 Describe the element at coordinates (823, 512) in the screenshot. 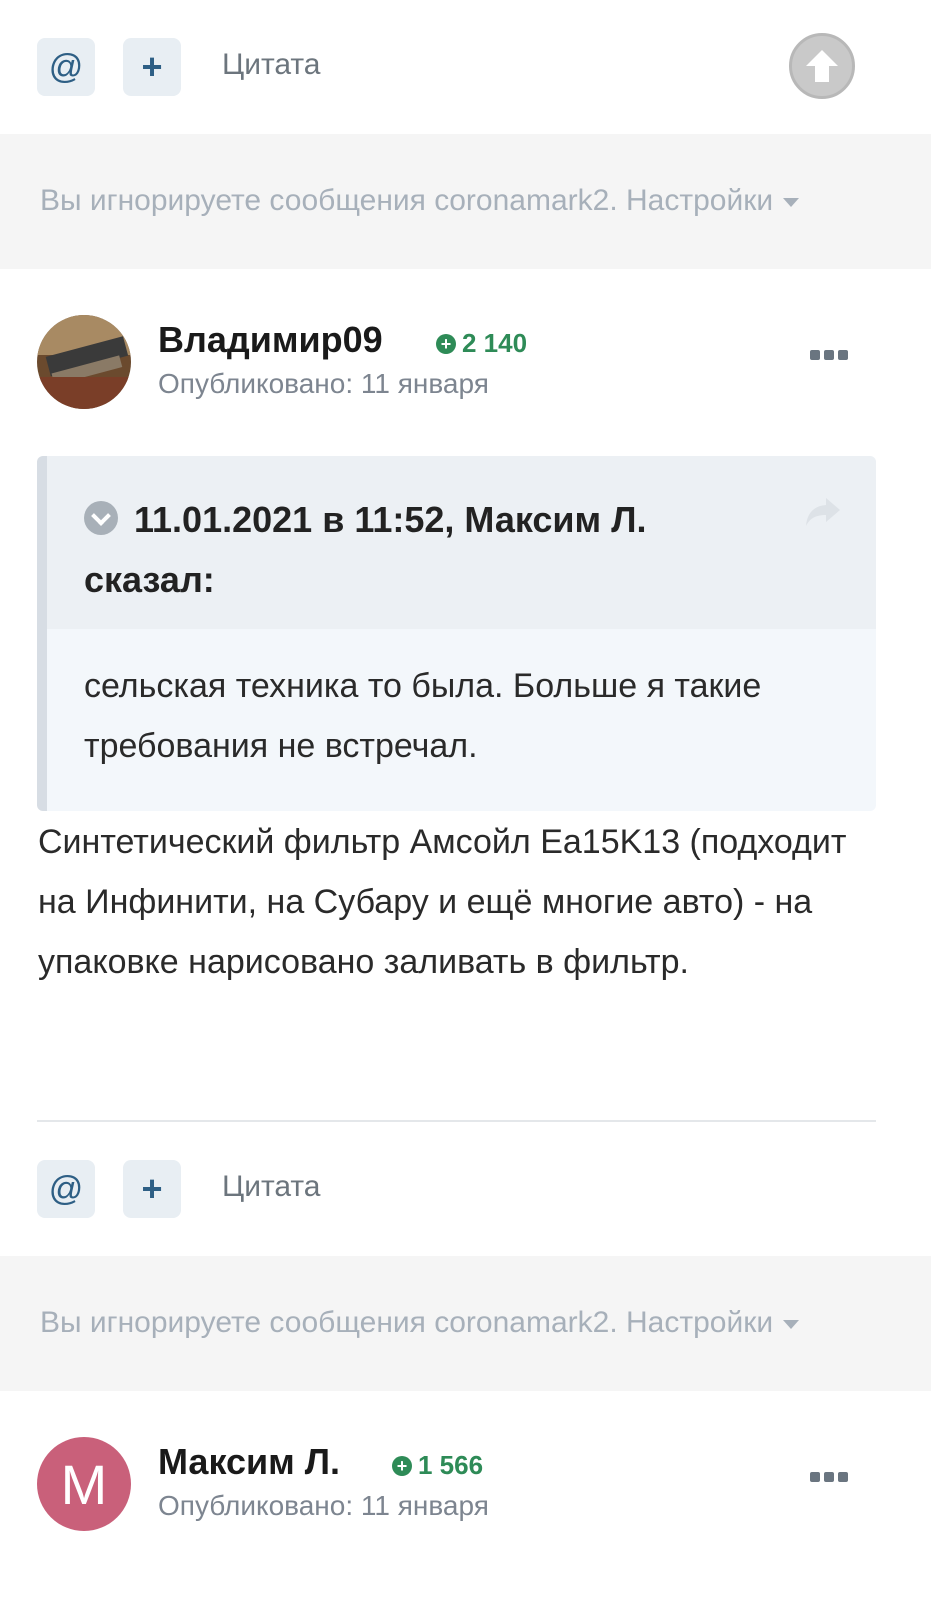

I see `share-arrow-icon` at that location.